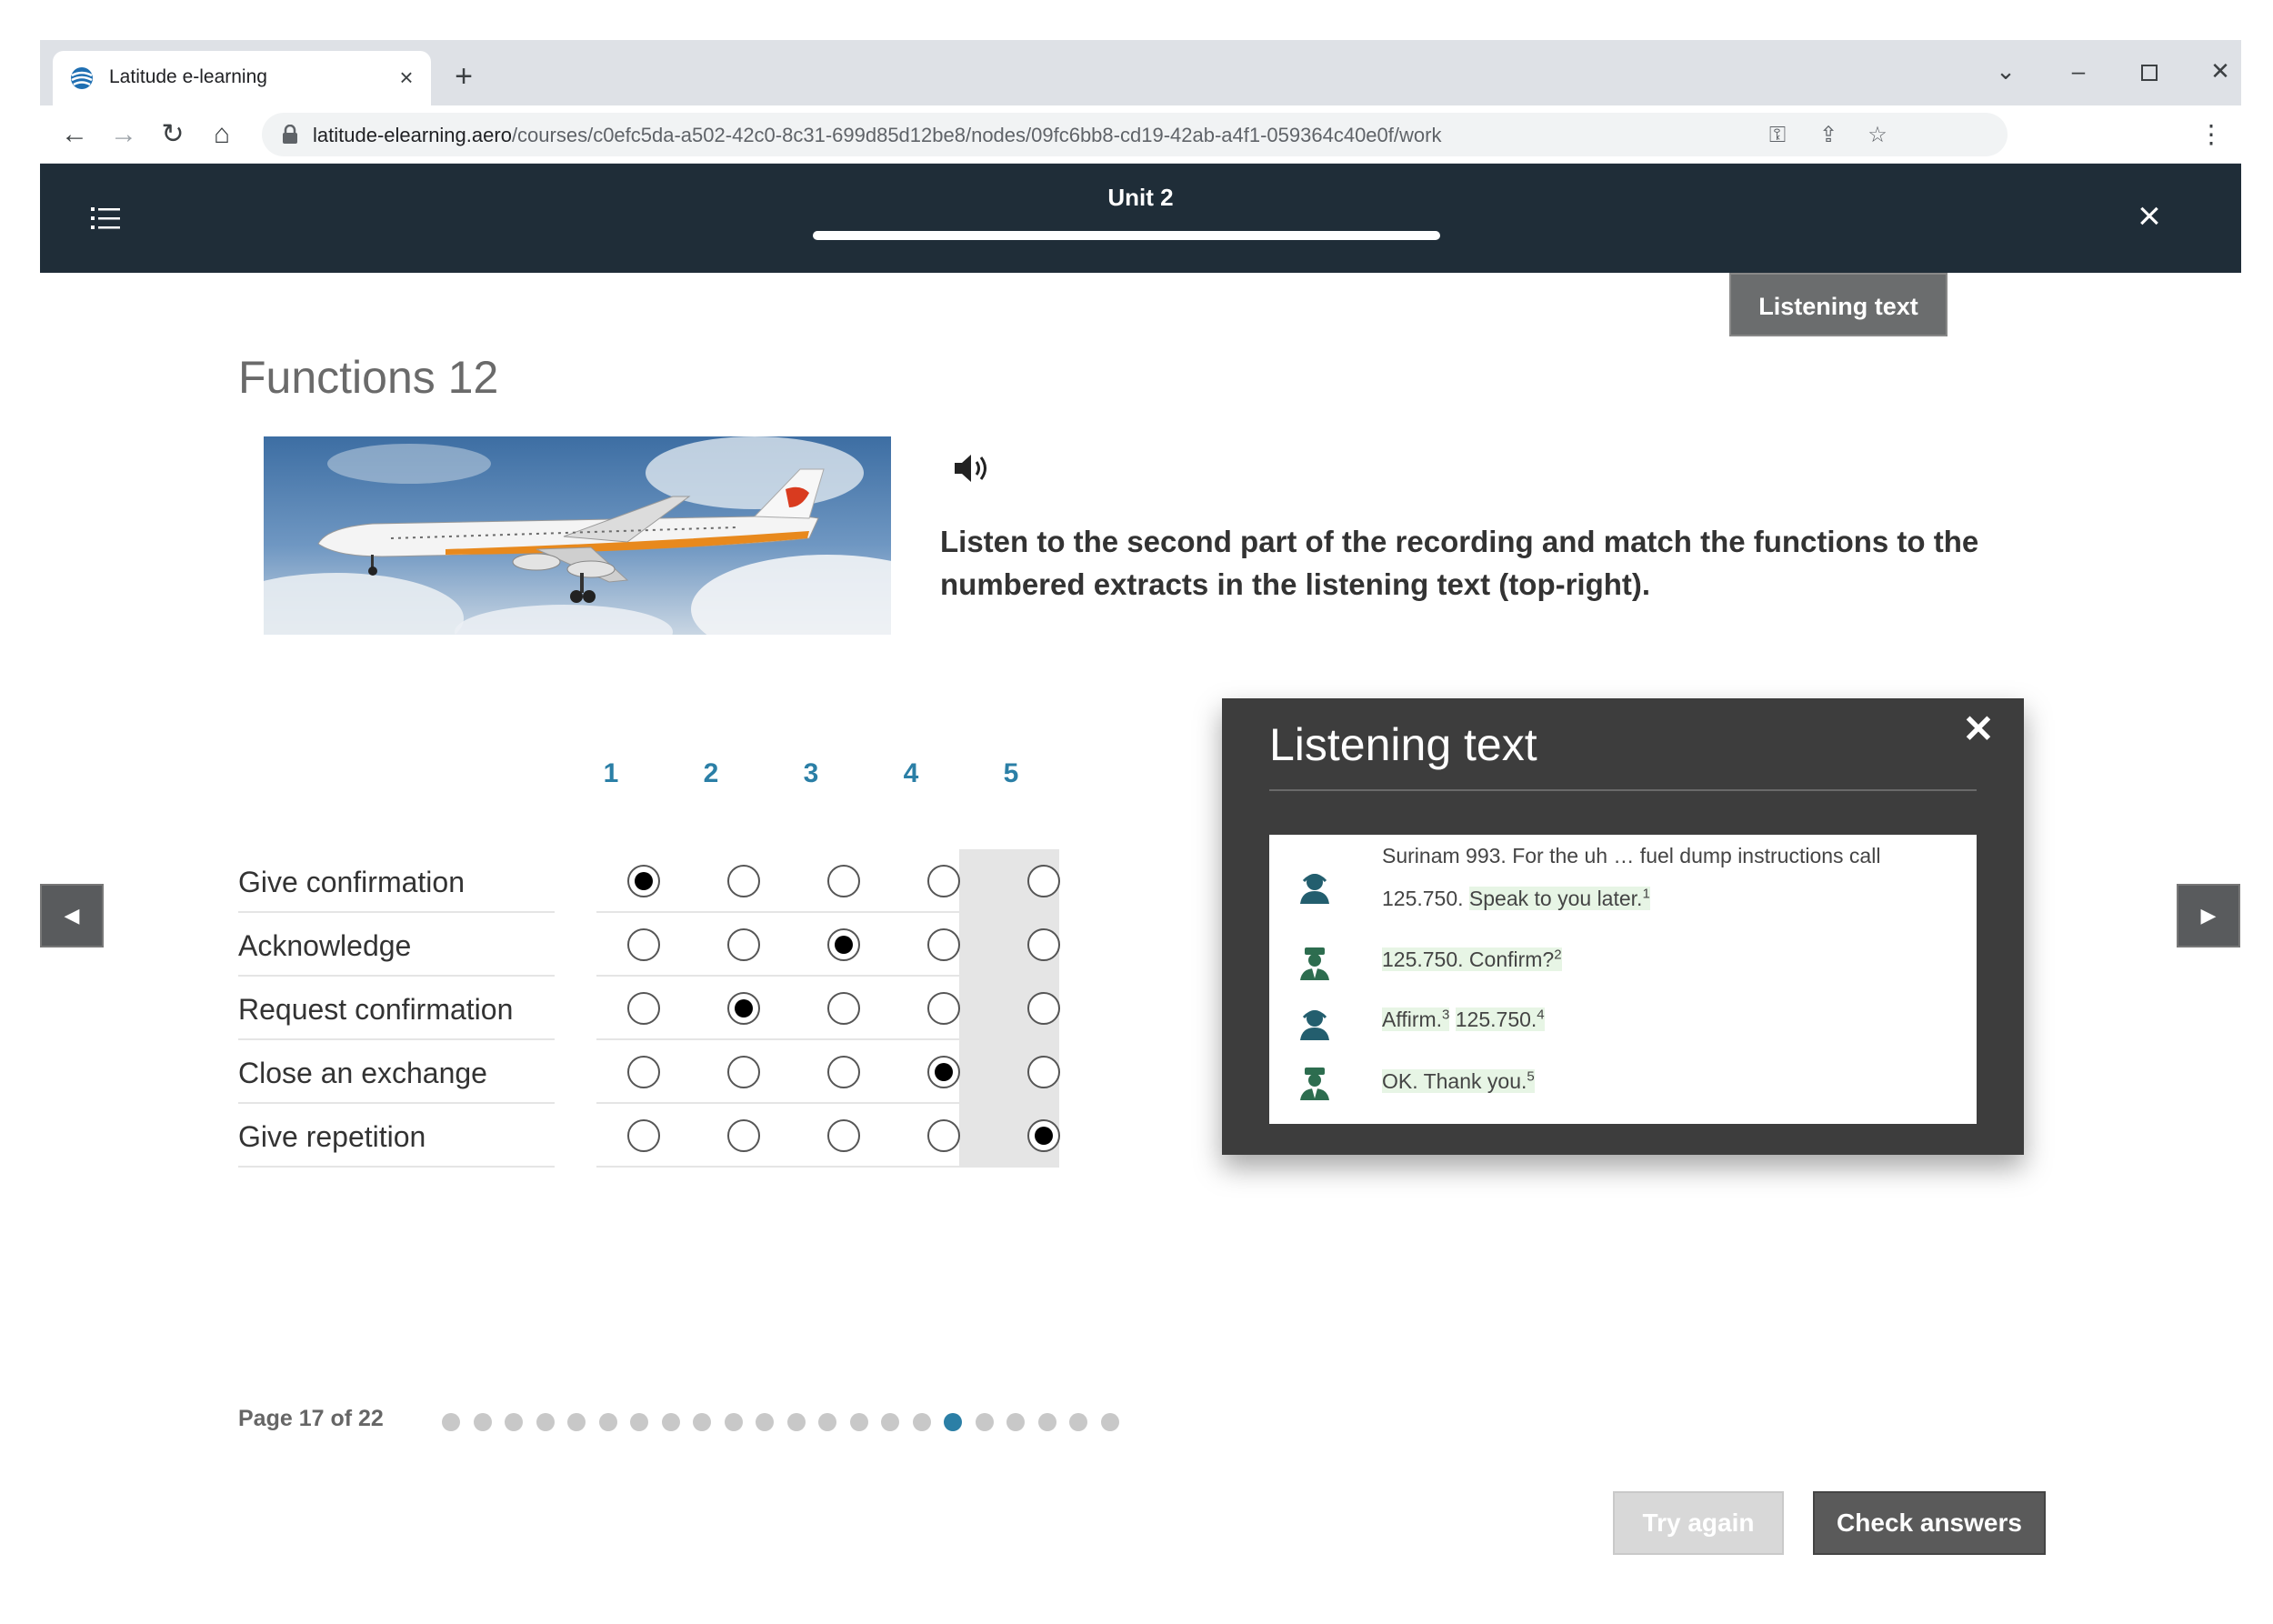  Describe the element at coordinates (2006, 71) in the screenshot. I see `tab-search-chevron-icon: ⌄` at that location.